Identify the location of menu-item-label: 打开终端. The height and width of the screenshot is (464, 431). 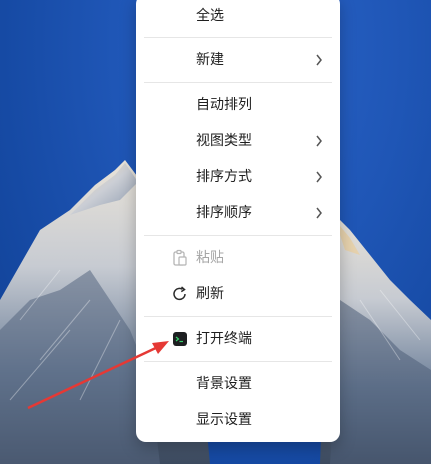
(224, 339).